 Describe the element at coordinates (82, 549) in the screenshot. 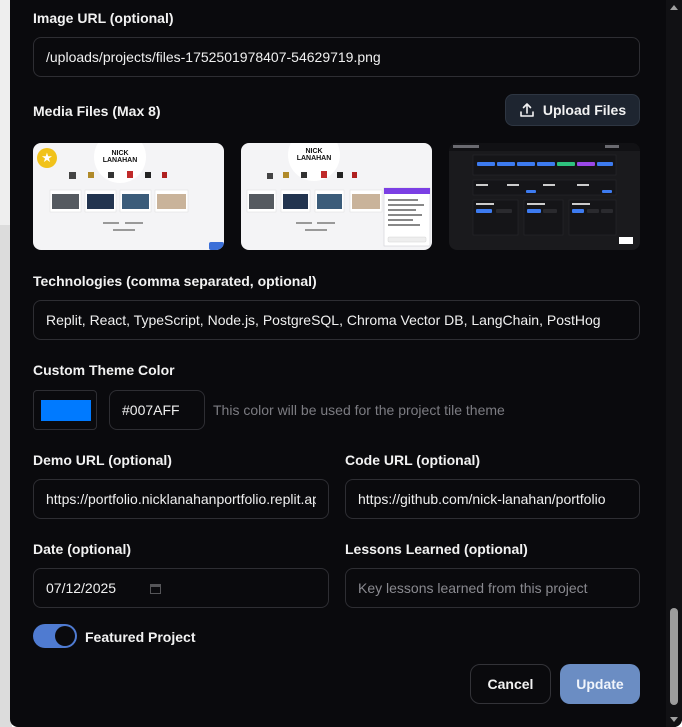

I see `date-label: Date (optional)` at that location.